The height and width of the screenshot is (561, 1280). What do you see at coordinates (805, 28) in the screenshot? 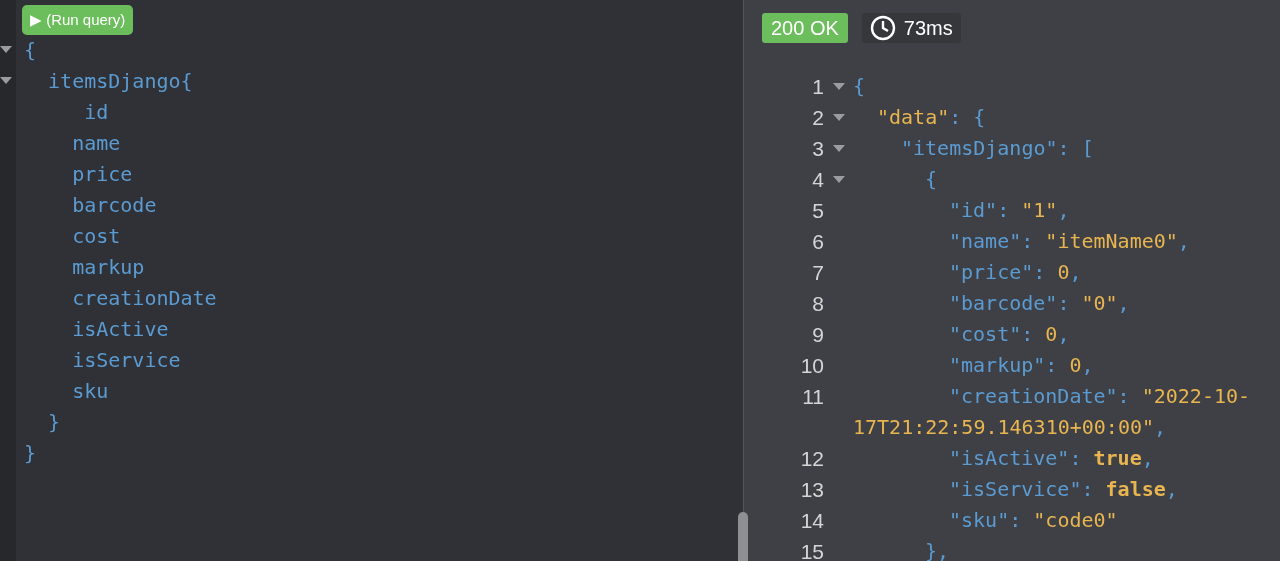
I see `status-badge: 200 OK` at bounding box center [805, 28].